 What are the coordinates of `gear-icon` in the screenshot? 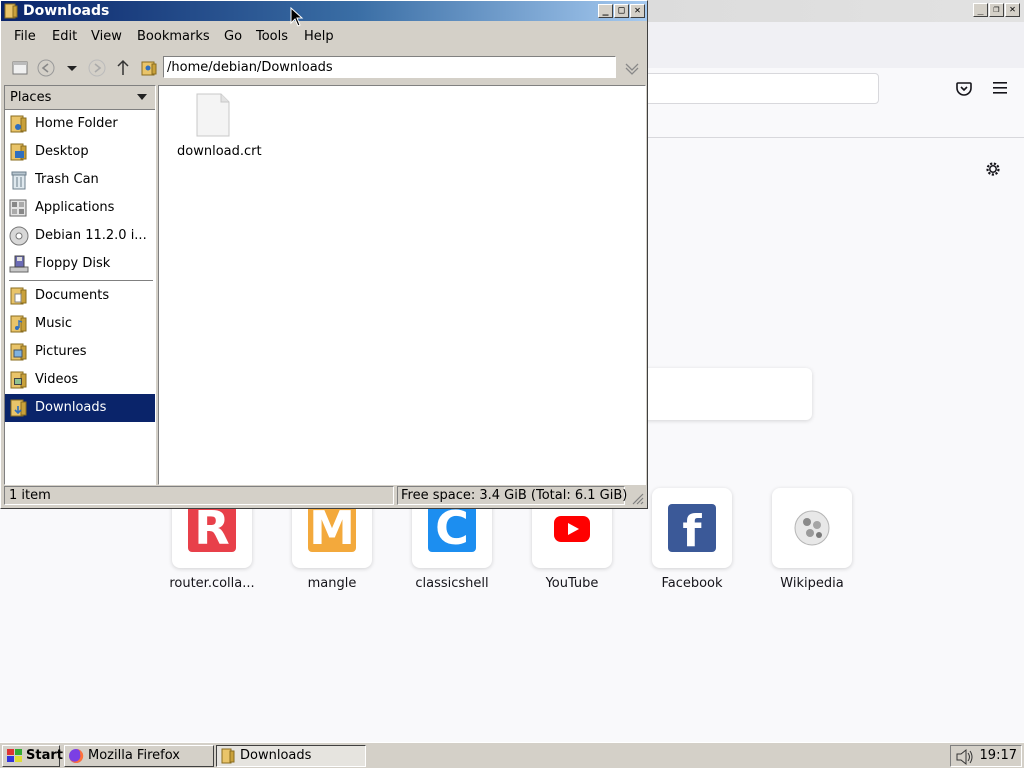 It's located at (993, 169).